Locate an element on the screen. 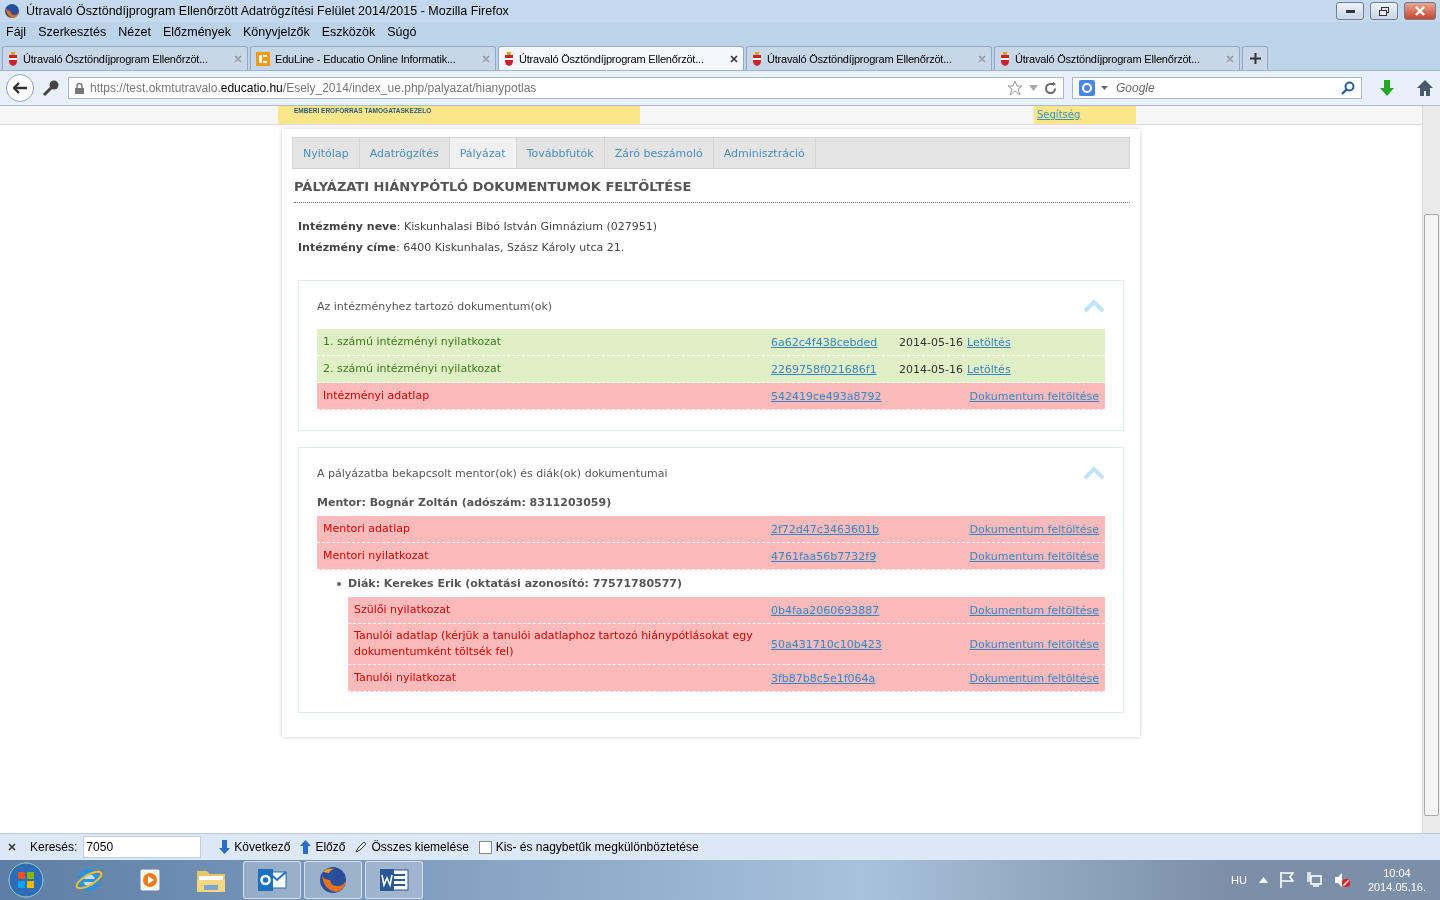  document-hash-link: 2269758f021686f1 is located at coordinates (824, 369).